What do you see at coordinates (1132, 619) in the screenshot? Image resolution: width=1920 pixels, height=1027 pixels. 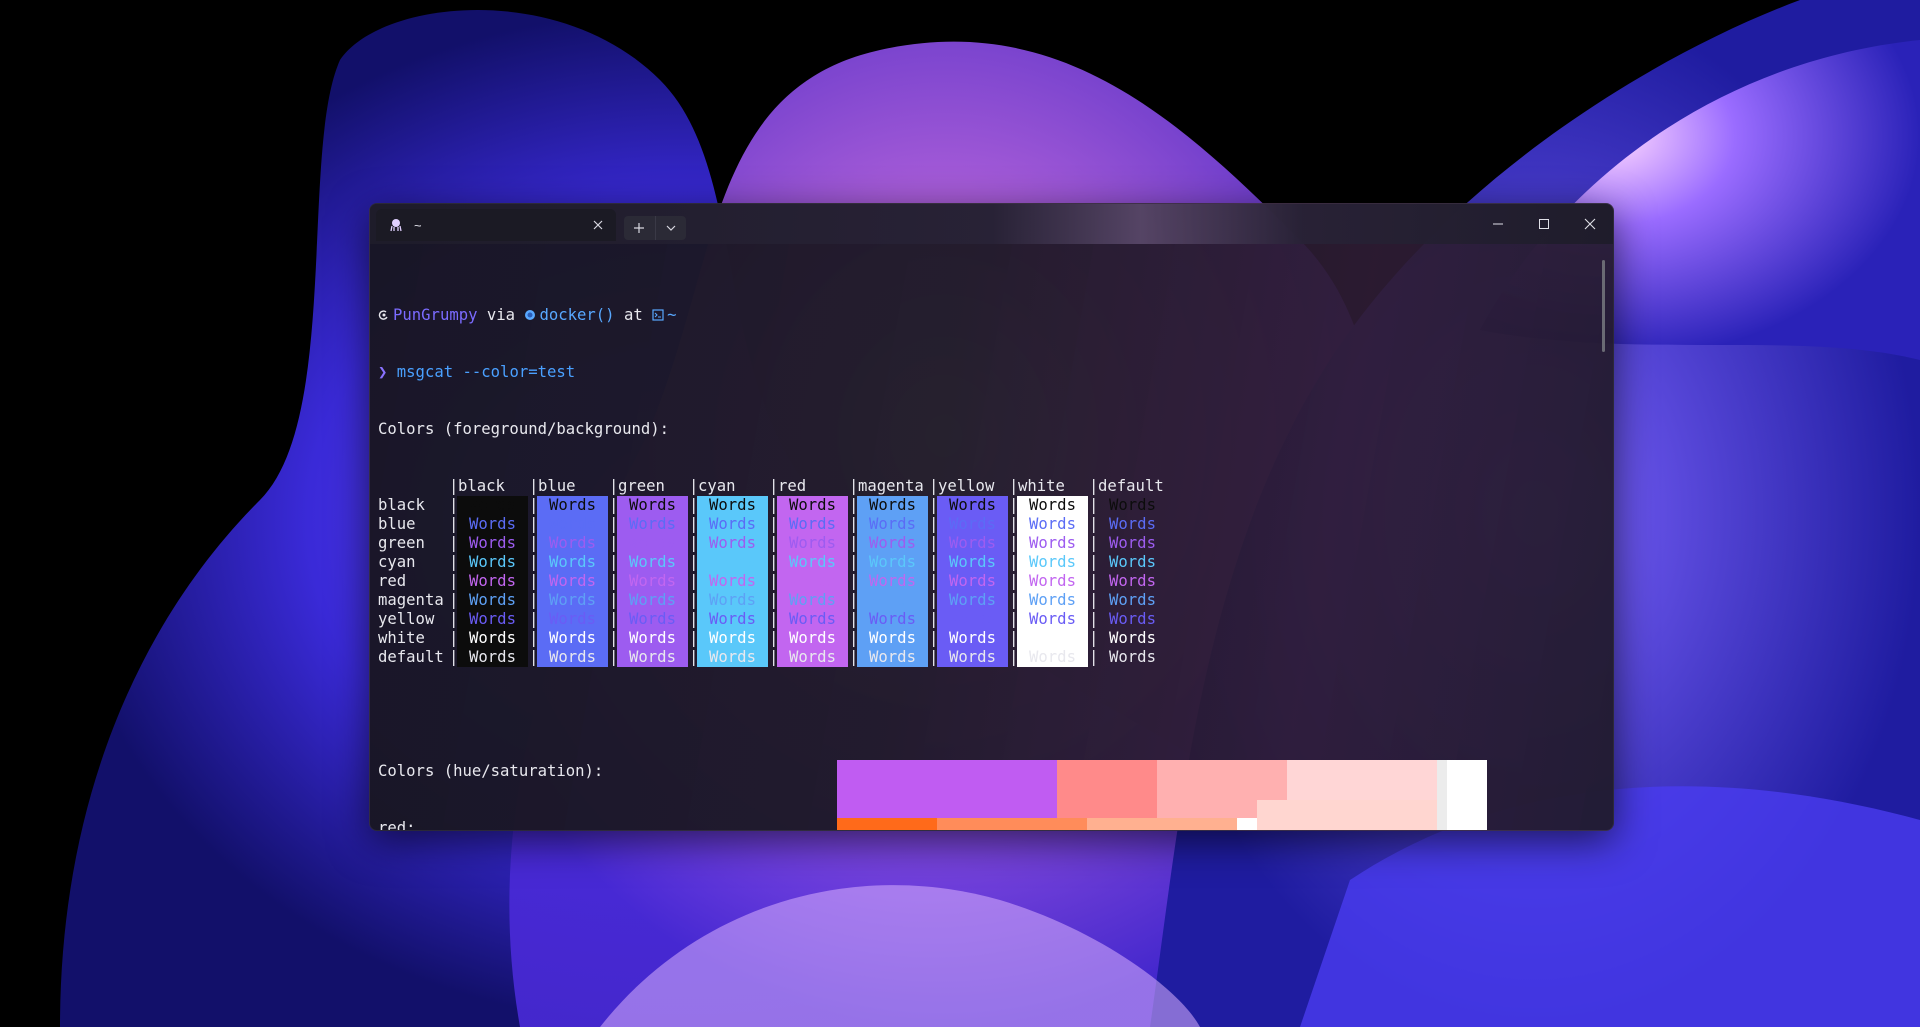 I see `cell-yellow-on-default: Words` at bounding box center [1132, 619].